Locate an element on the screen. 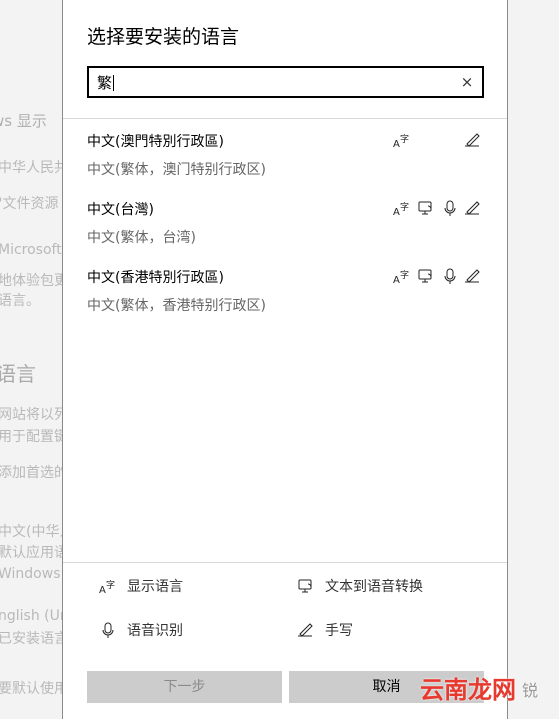 The height and width of the screenshot is (719, 559). bg-text: 语言。 is located at coordinates (20, 301).